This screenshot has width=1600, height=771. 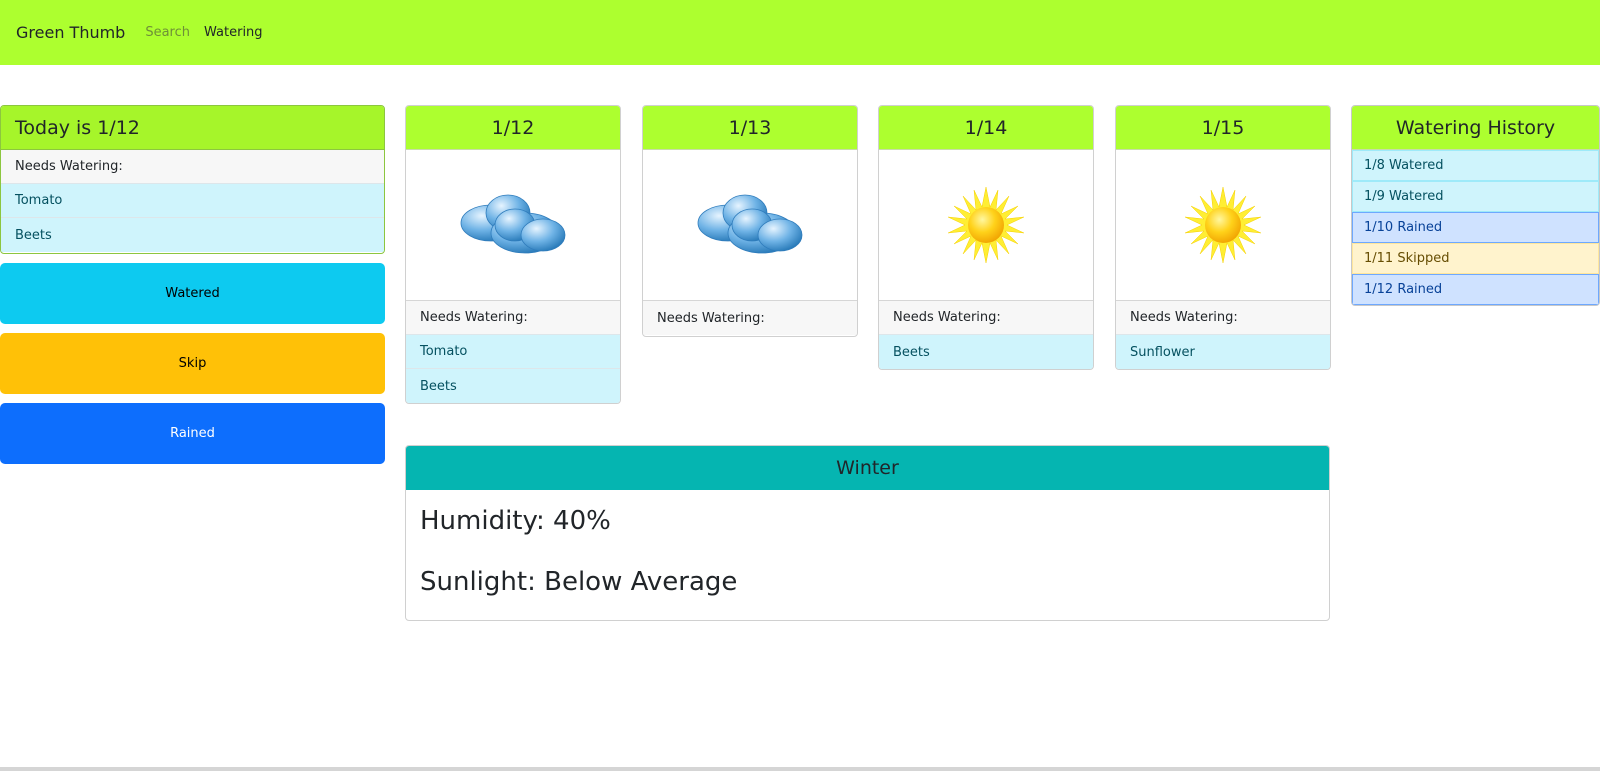 I want to click on rained-button: Rained, so click(x=192, y=433).